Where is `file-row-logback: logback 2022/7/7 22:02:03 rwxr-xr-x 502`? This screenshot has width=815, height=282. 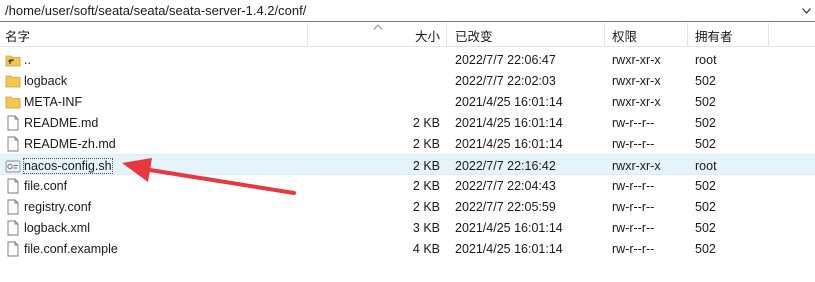 file-row-logback: logback 2022/7/7 22:02:03 rwxr-xr-x 502 is located at coordinates (407, 80).